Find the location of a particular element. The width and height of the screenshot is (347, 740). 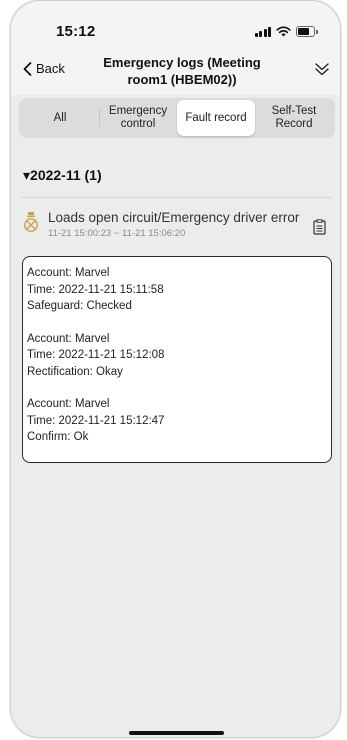

chevron-left-icon is located at coordinates (27, 68).